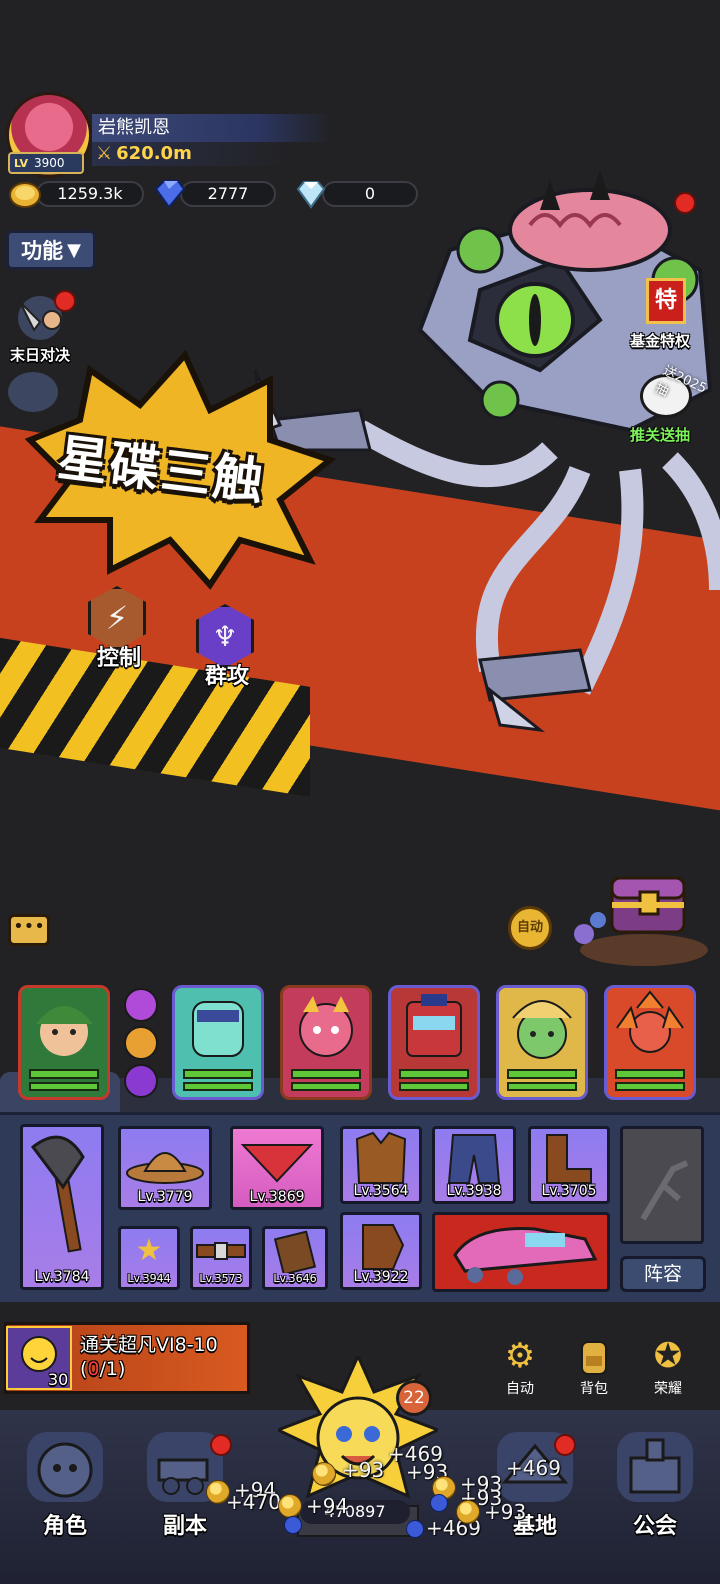  What do you see at coordinates (414, 1398) in the screenshot?
I see `level-badge: 22` at bounding box center [414, 1398].